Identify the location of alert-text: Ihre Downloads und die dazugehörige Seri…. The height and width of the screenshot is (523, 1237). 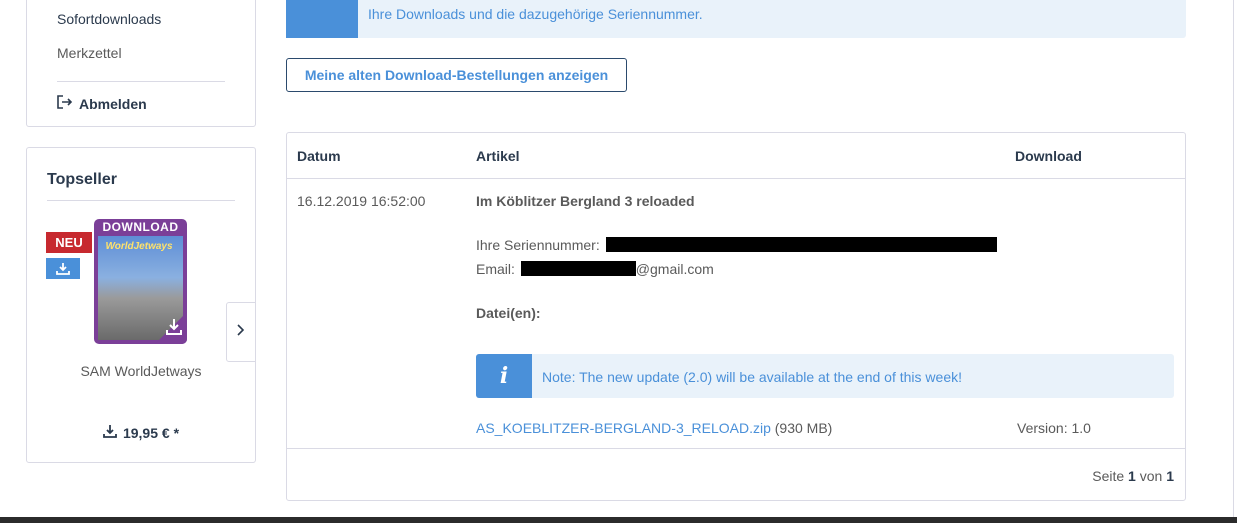
(535, 14).